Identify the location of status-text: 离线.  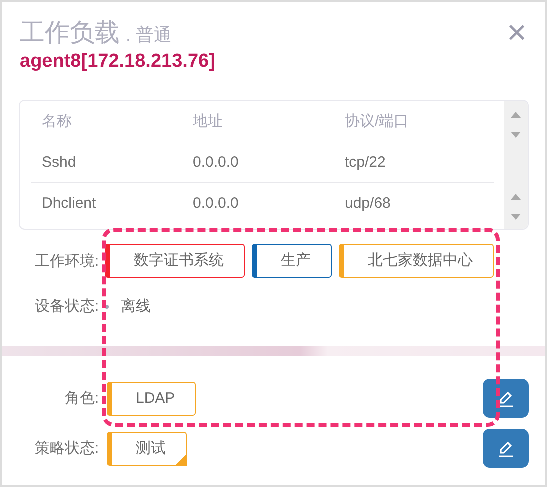
(136, 306).